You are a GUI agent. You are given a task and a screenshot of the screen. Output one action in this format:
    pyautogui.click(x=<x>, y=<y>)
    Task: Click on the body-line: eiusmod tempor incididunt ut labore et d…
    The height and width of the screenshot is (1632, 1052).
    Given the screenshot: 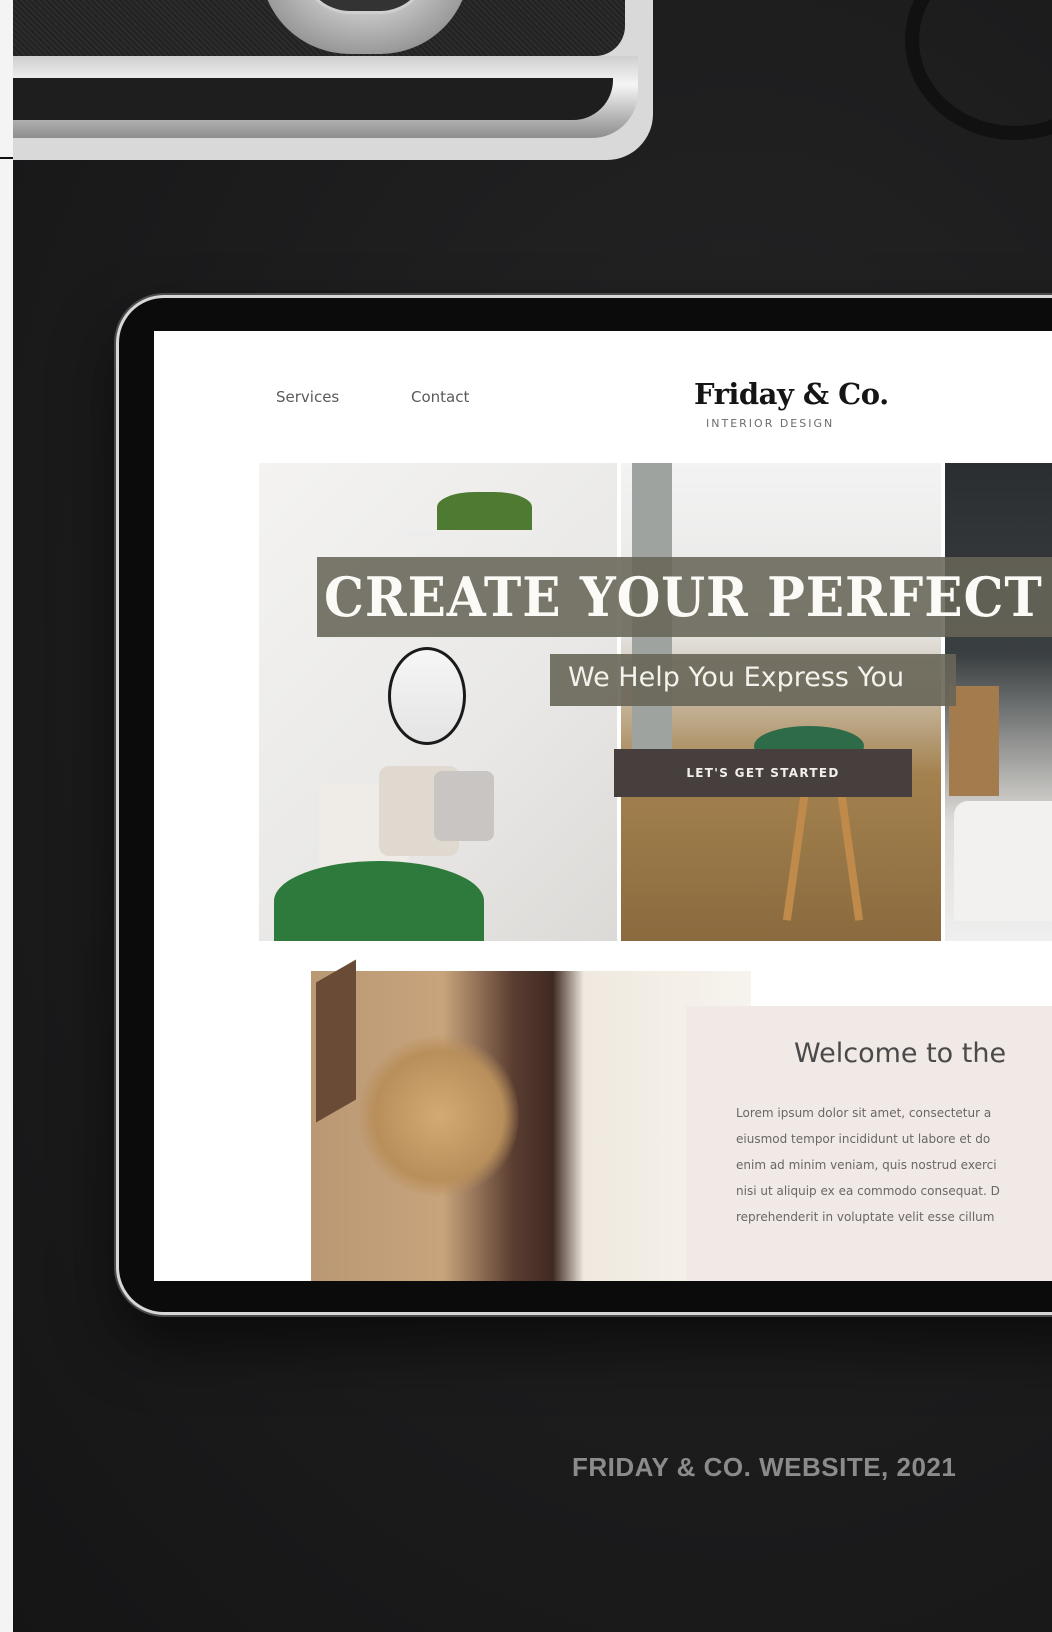 What is the action you would take?
    pyautogui.click(x=863, y=1139)
    